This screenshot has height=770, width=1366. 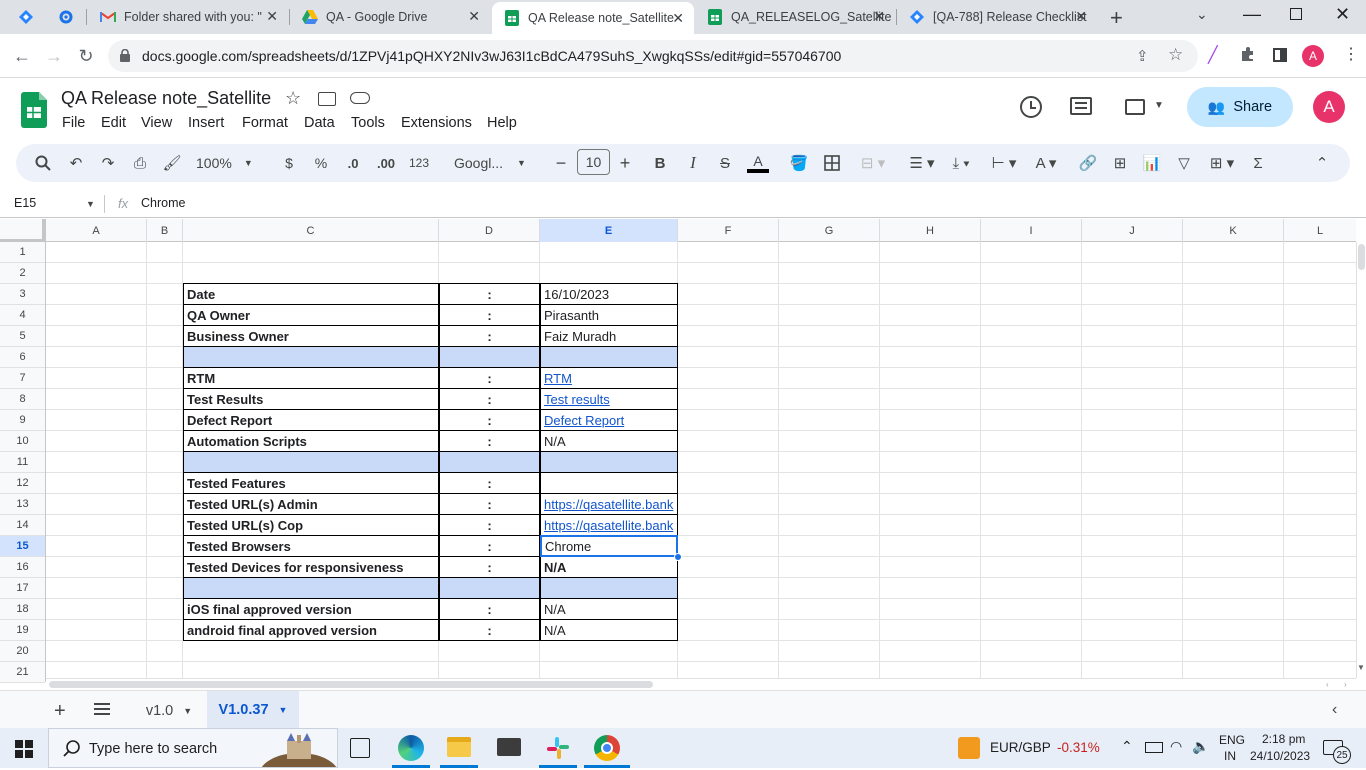 I want to click on cell-e13: https://qasatellite.bank, so click(x=609, y=504).